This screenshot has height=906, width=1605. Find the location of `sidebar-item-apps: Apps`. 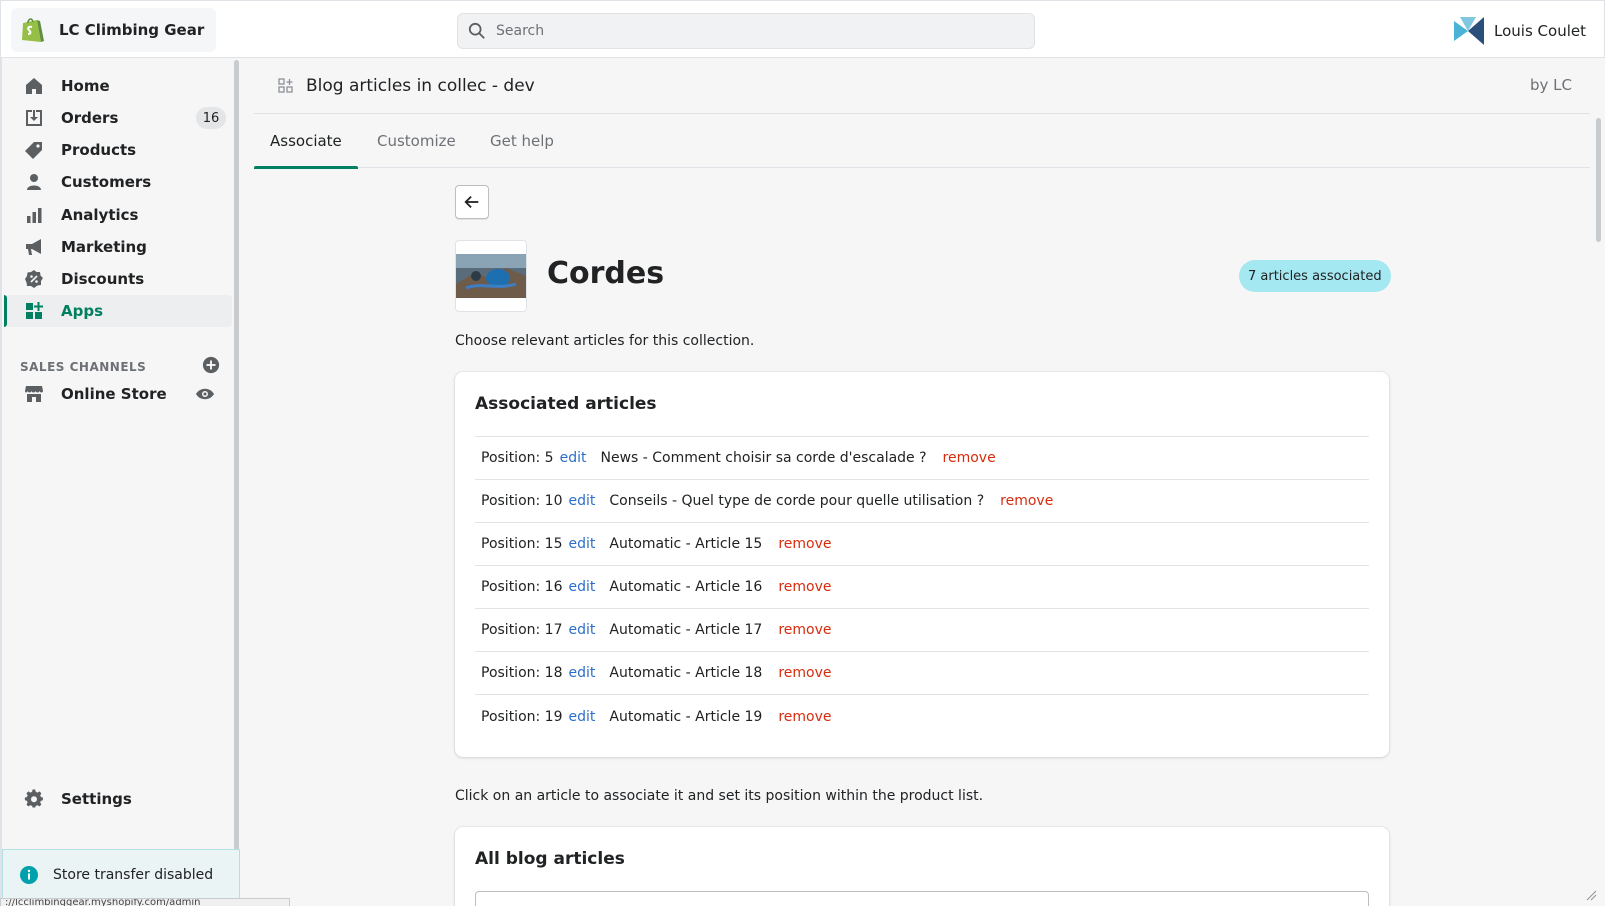

sidebar-item-apps: Apps is located at coordinates (118, 311).